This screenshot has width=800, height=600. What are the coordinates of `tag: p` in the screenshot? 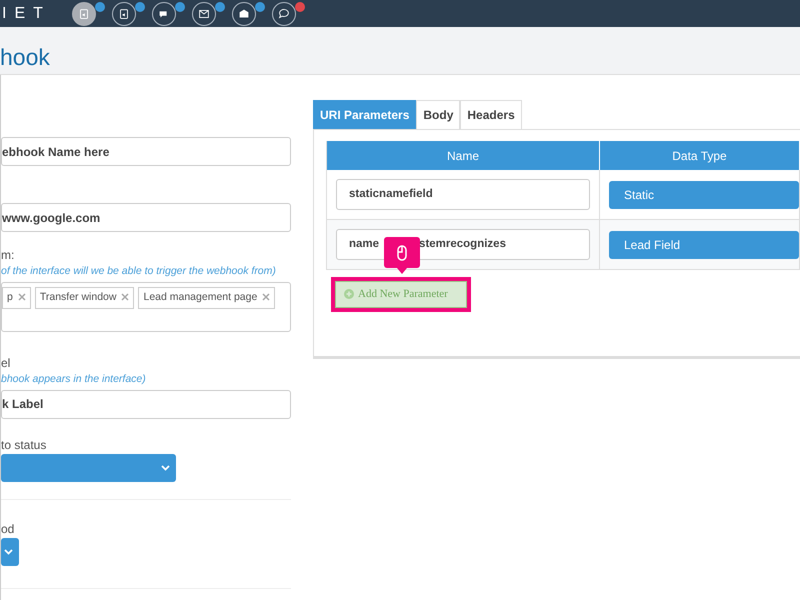 It's located at (16, 297).